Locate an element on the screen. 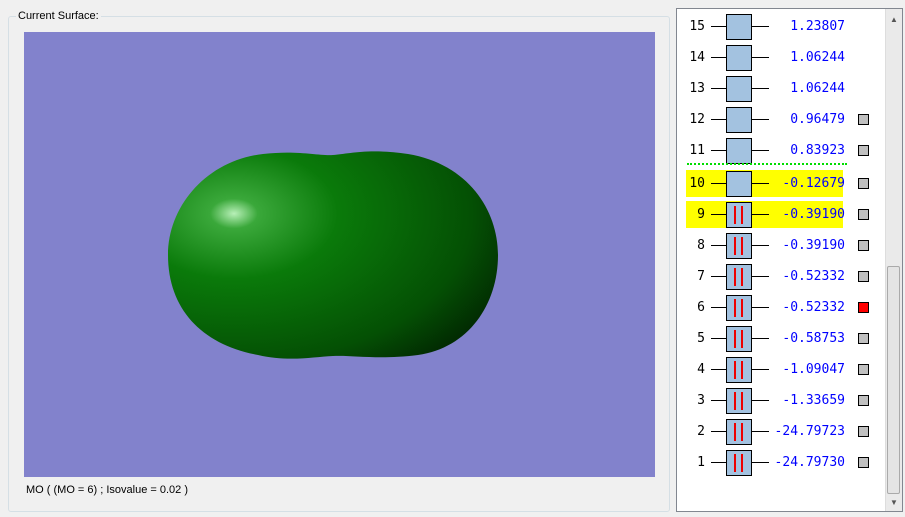 This screenshot has width=905, height=517. mo-number: 8 is located at coordinates (701, 245).